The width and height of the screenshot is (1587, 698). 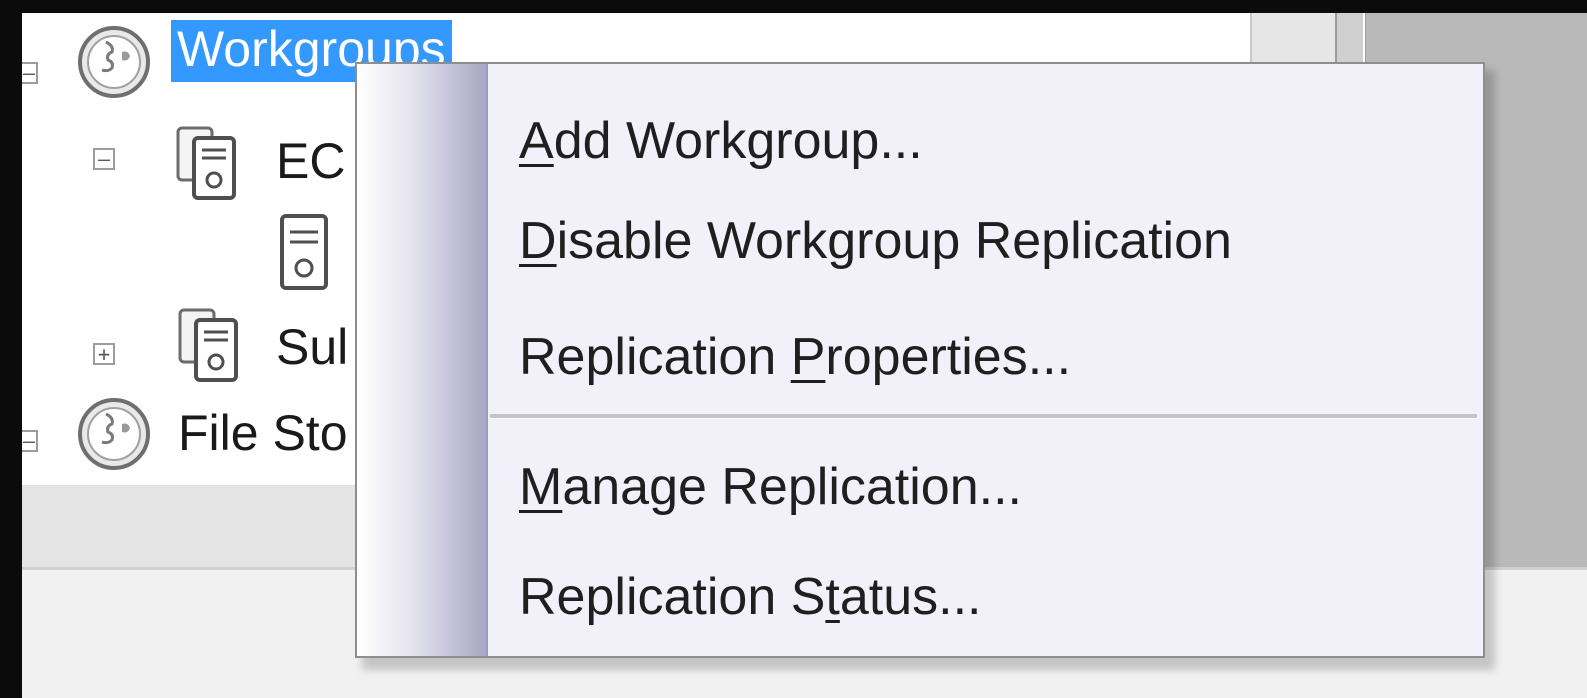 What do you see at coordinates (11, 355) in the screenshot?
I see `screen-border-left` at bounding box center [11, 355].